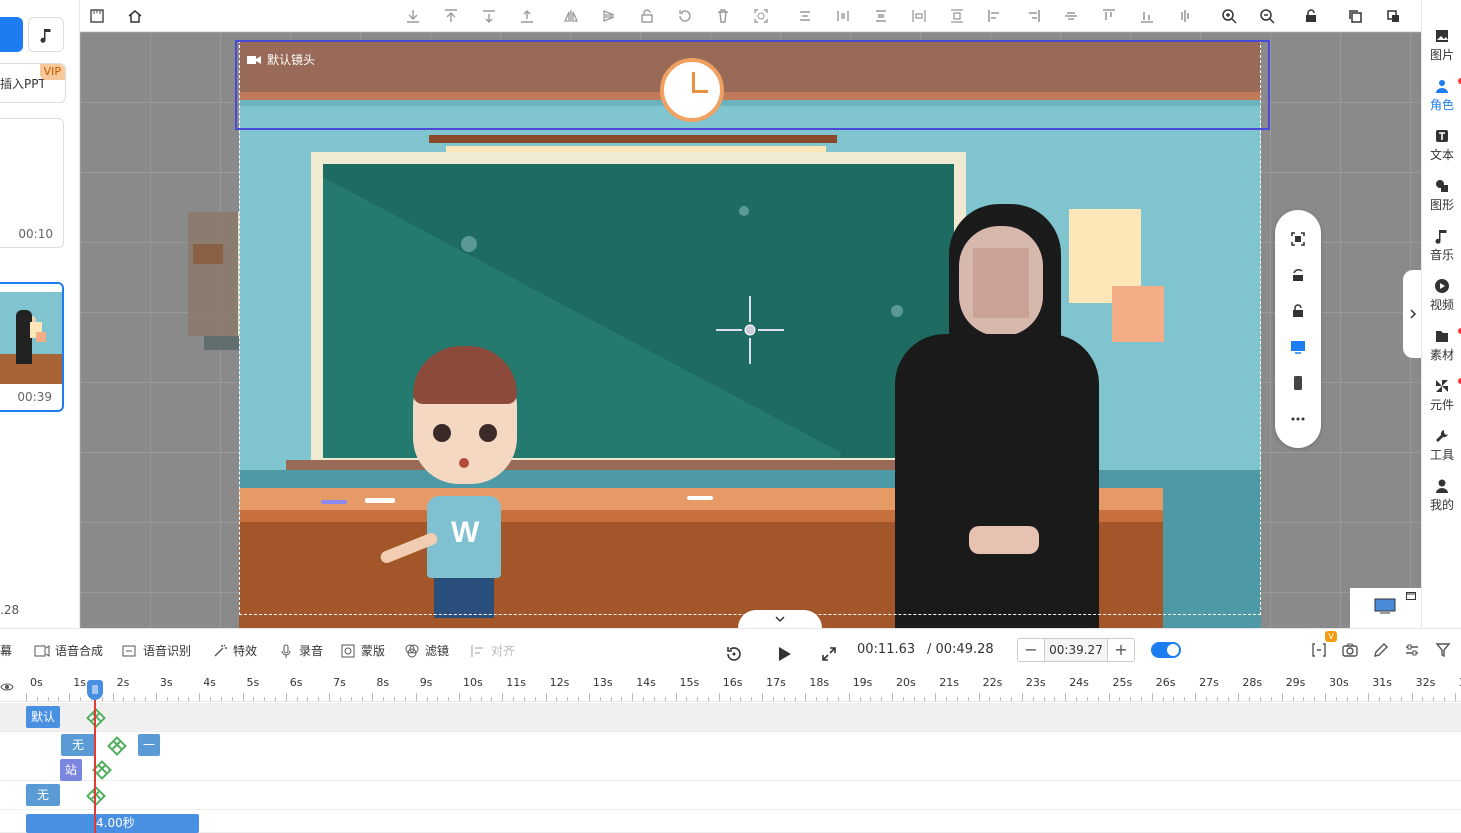 This screenshot has width=1461, height=833. Describe the element at coordinates (723, 16) in the screenshot. I see `delete-button` at that location.